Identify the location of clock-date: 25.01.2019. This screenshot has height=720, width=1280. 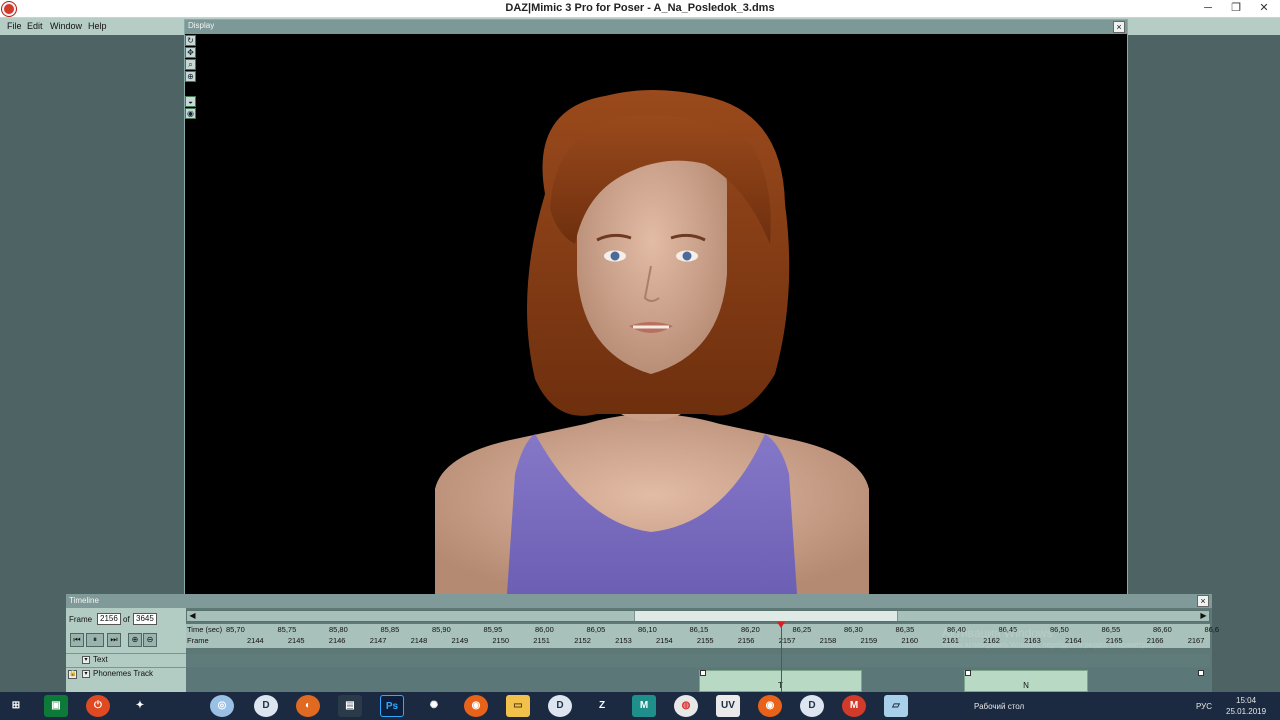
(1246, 711).